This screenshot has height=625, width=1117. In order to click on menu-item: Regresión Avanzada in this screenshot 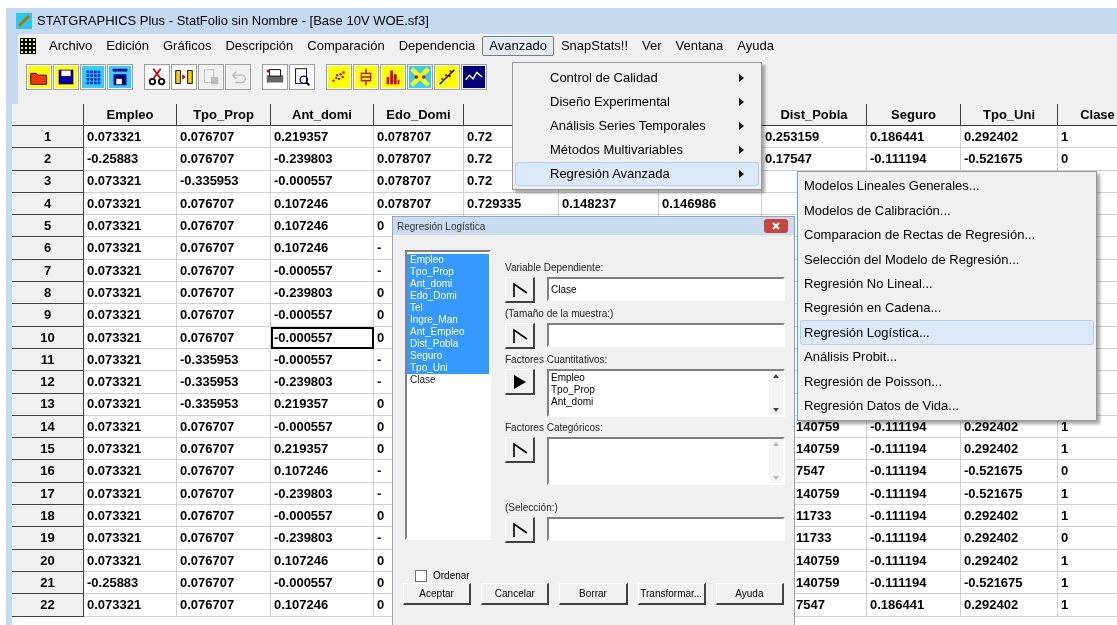, I will do `click(637, 174)`.